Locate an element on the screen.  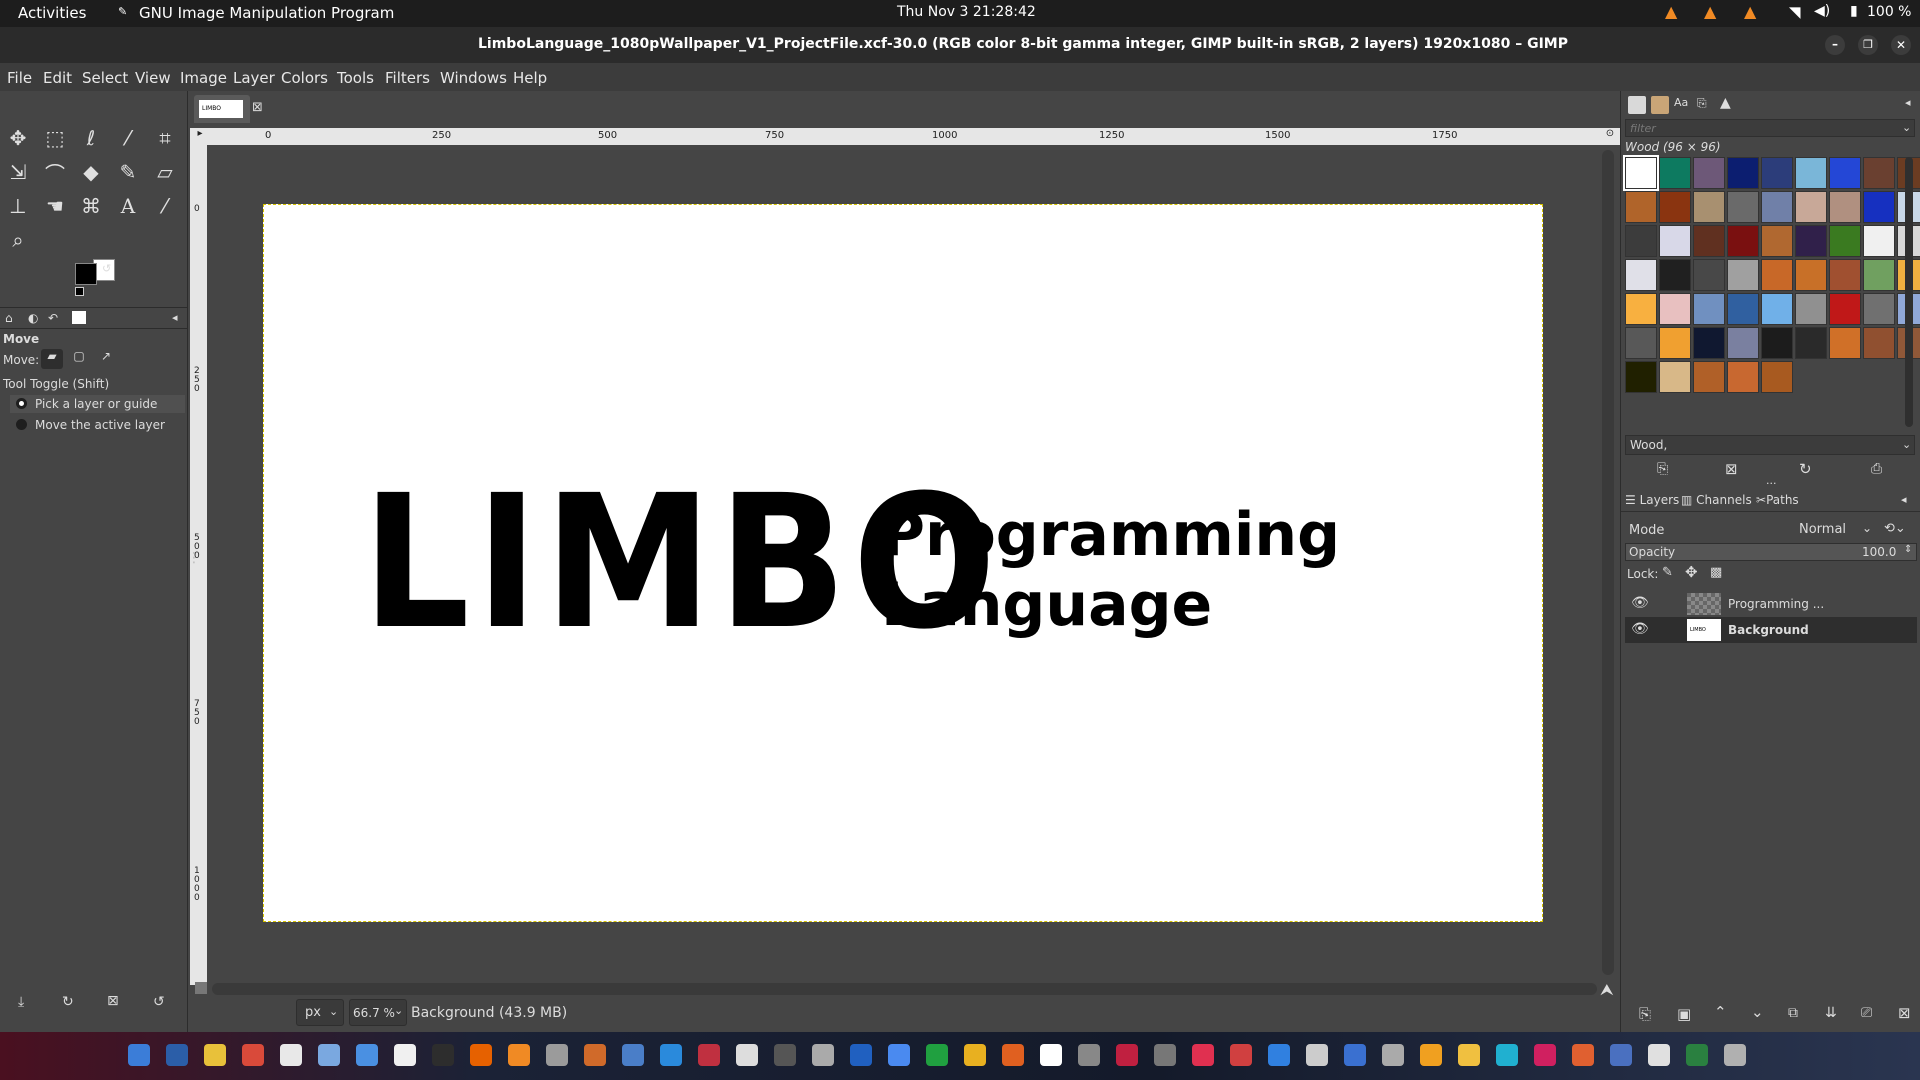
layer-row-selected: 👁 LIMBO Background is located at coordinates (1771, 630).